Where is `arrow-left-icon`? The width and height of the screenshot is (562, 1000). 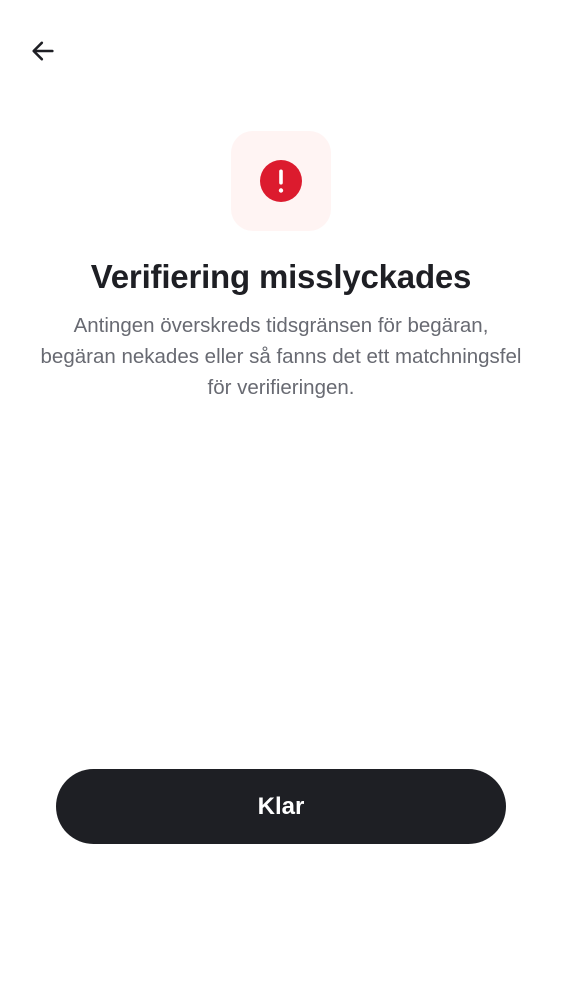
arrow-left-icon is located at coordinates (43, 51).